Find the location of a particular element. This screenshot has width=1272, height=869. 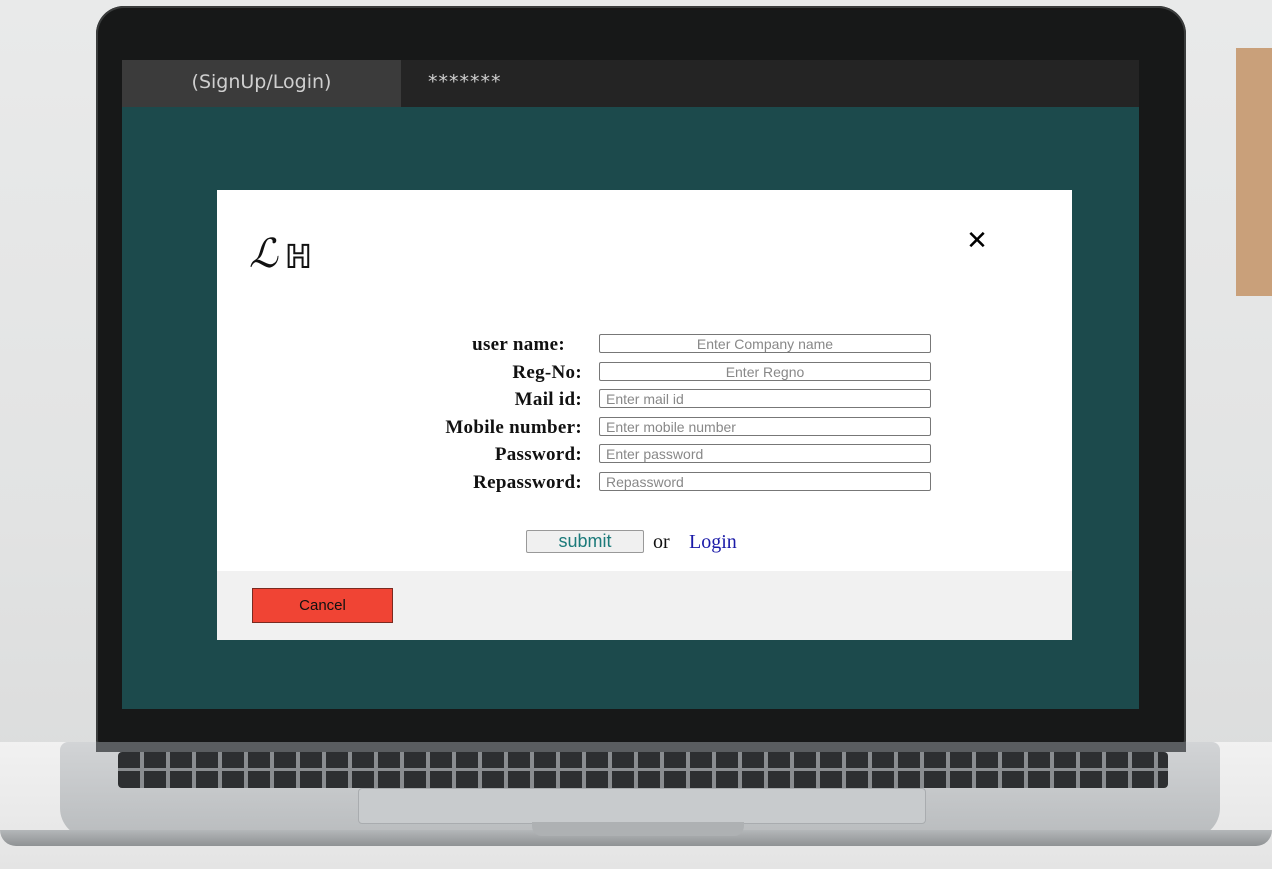

cancel-button: Cancel is located at coordinates (322, 605).